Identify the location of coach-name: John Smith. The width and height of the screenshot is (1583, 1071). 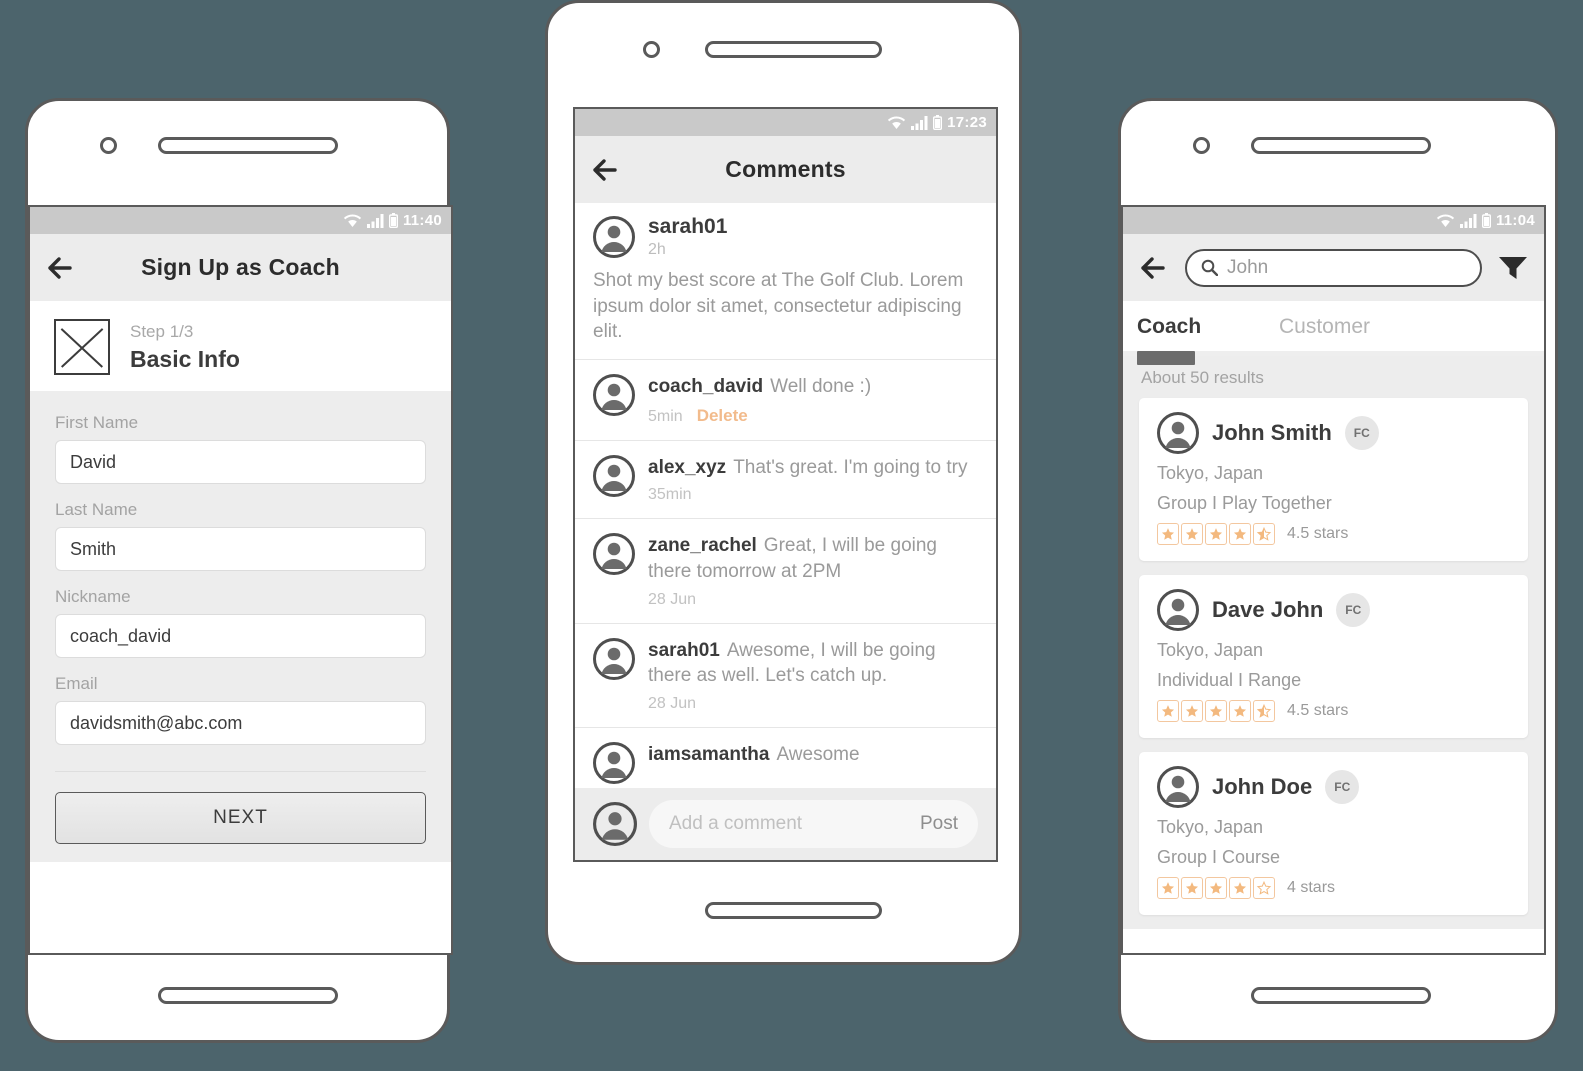
(1272, 432).